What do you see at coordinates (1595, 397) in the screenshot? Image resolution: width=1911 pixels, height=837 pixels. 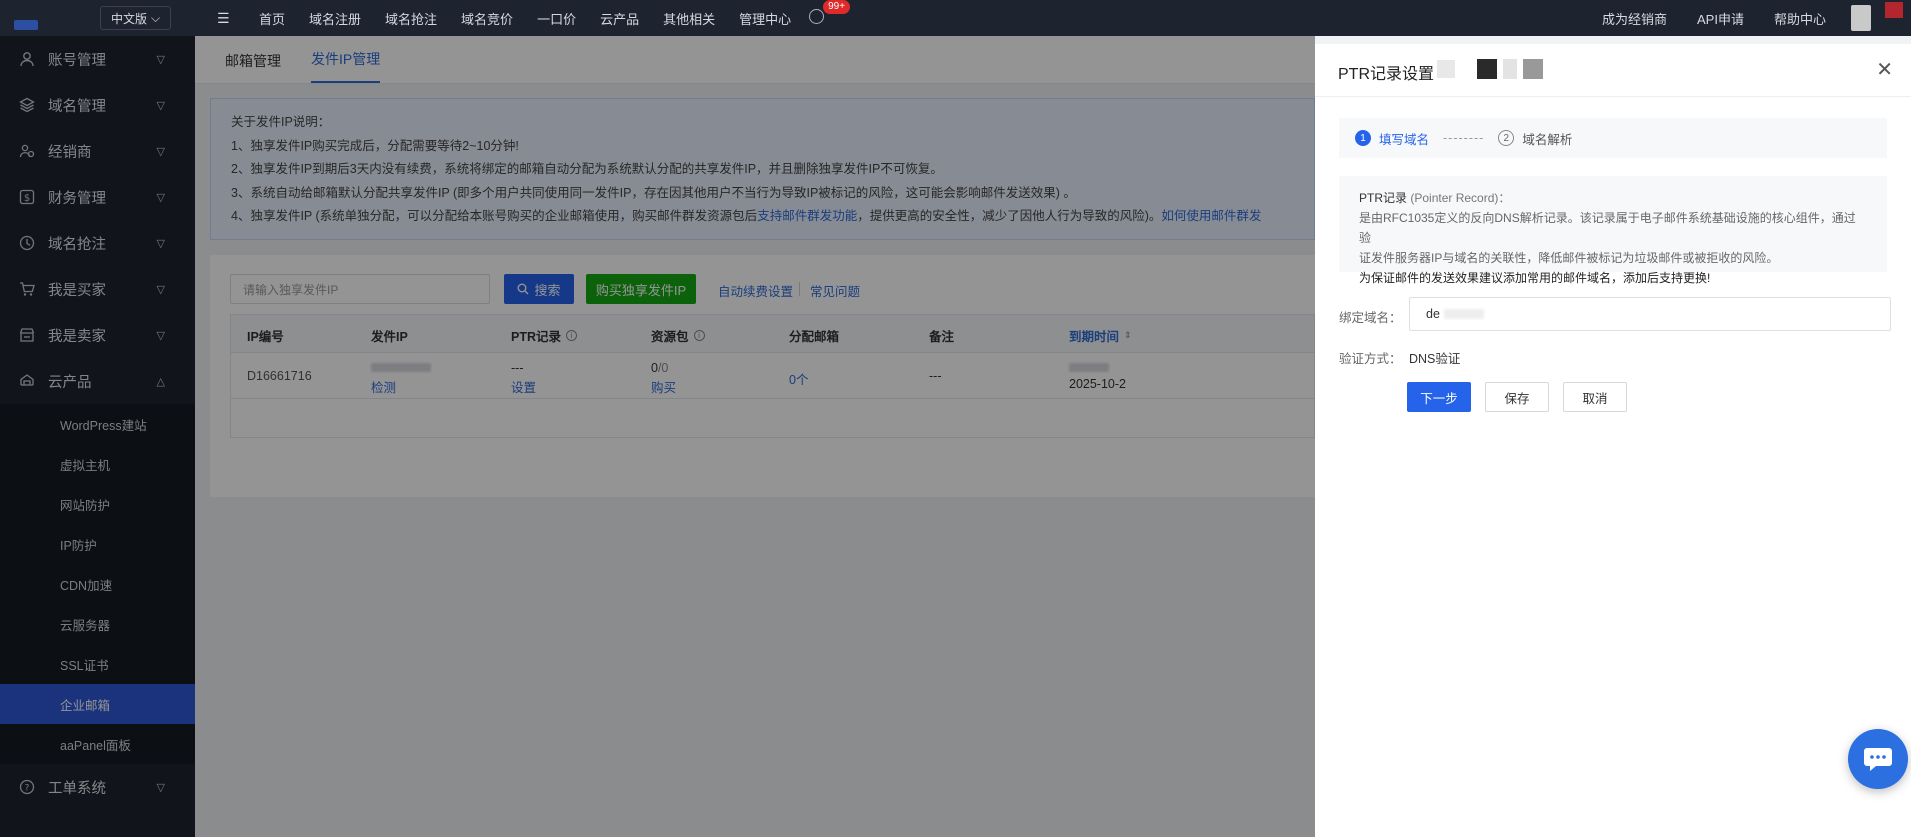 I see `cancel-button: 取消` at bounding box center [1595, 397].